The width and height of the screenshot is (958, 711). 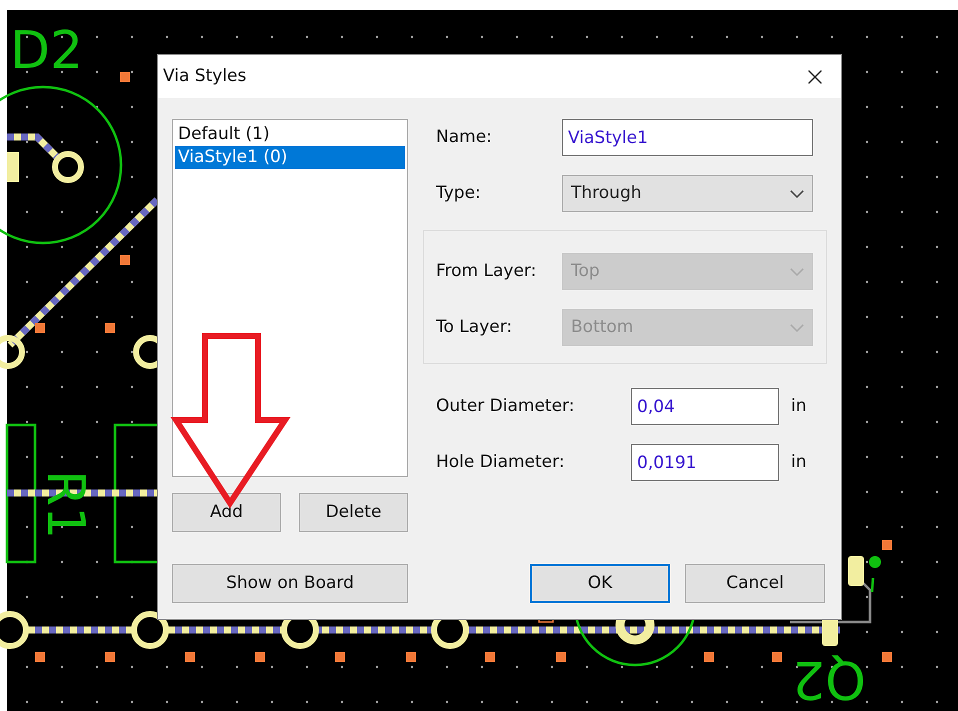 What do you see at coordinates (705, 462) in the screenshot?
I see `diameter-field: 0,0191` at bounding box center [705, 462].